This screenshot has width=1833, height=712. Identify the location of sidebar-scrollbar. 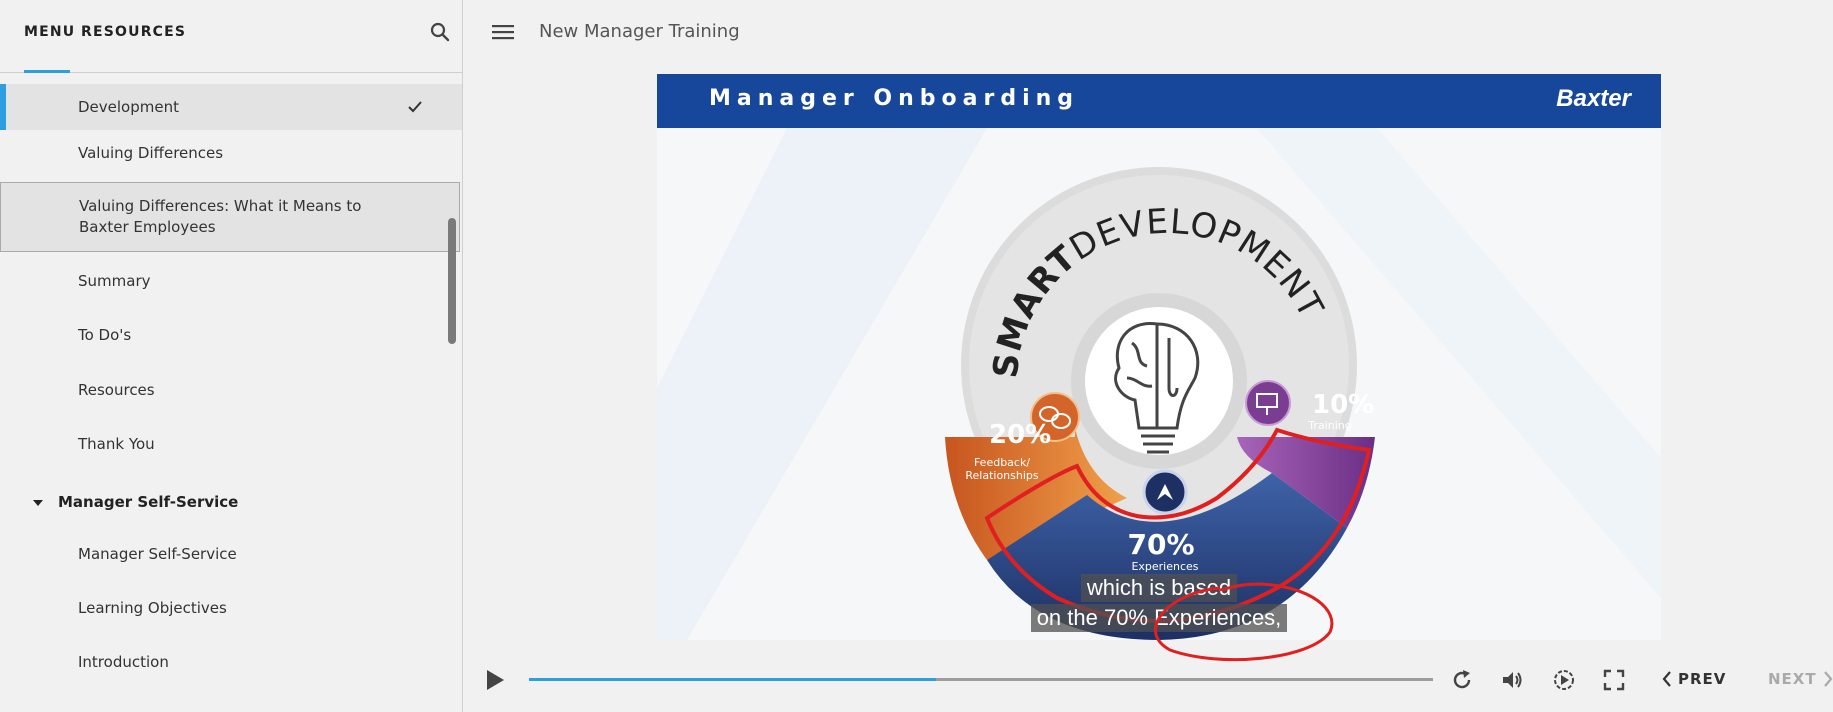
(452, 281).